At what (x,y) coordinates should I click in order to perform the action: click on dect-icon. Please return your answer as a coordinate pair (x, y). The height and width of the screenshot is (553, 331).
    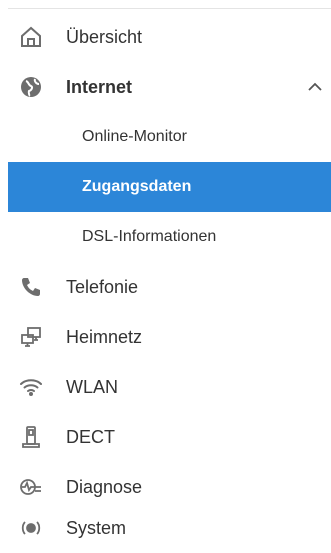
    Looking at the image, I should click on (31, 437).